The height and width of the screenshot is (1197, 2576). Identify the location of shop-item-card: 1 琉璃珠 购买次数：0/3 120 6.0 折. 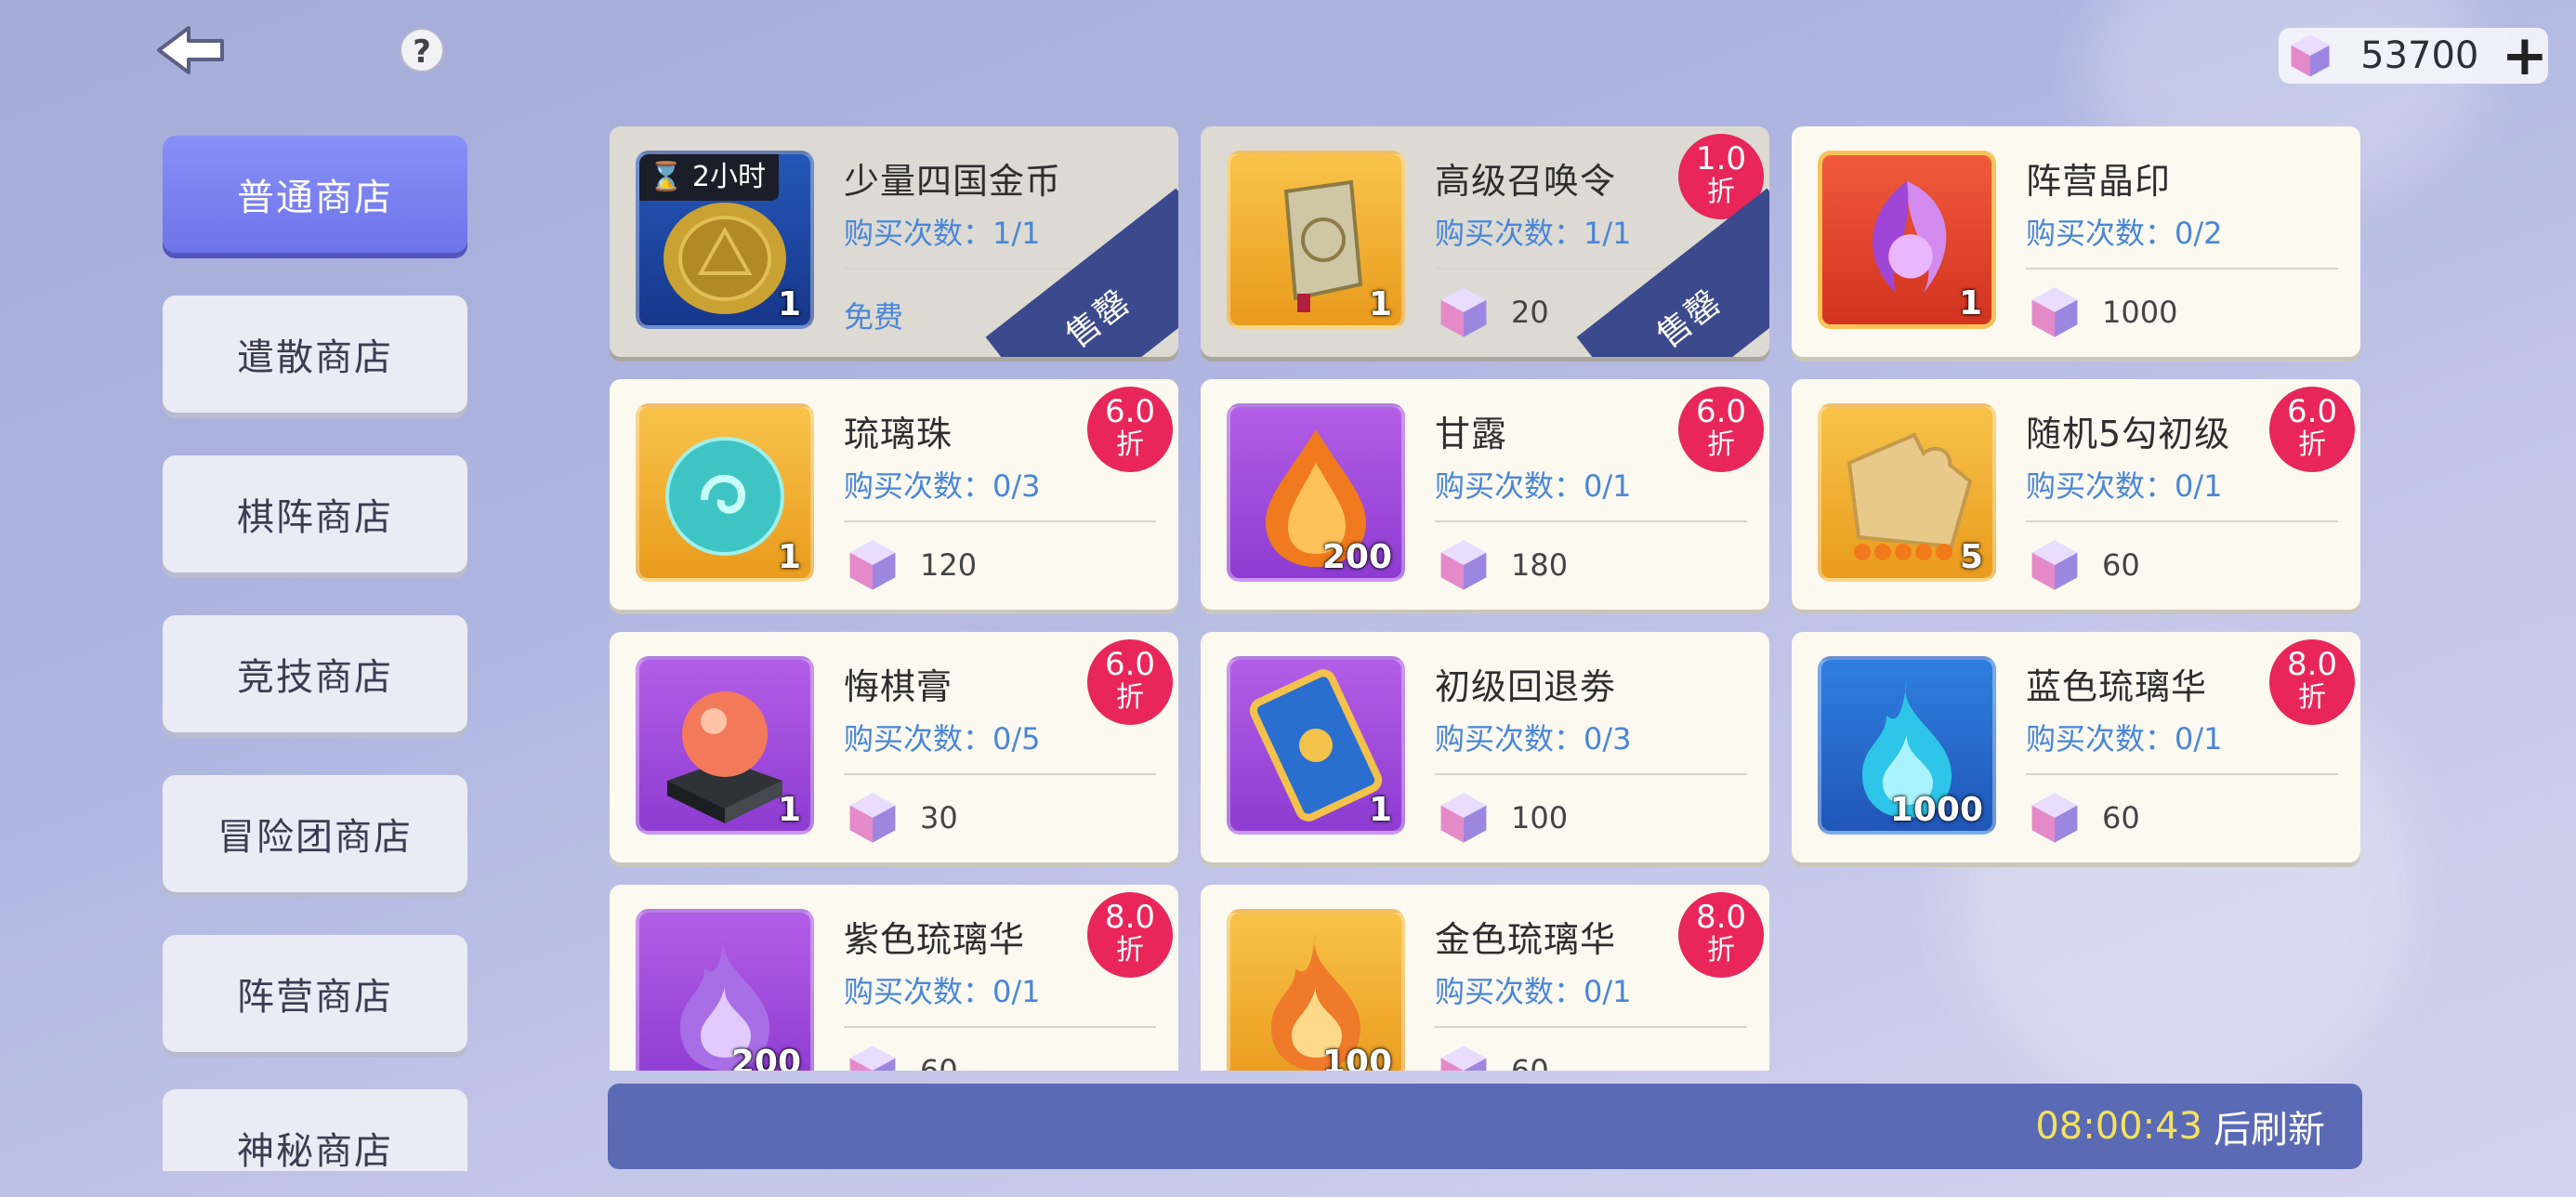
(894, 494).